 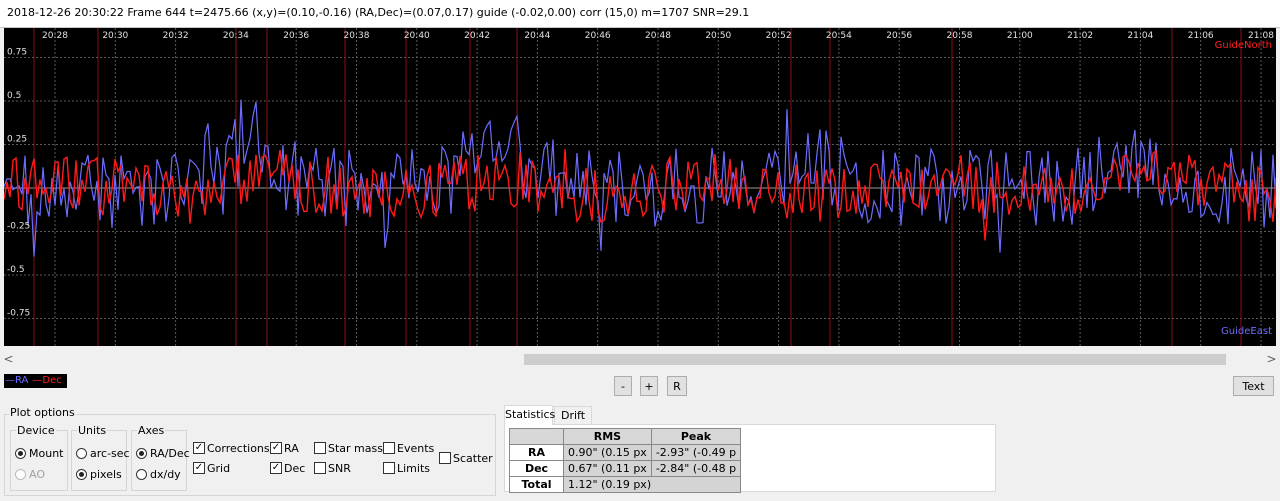 I want to click on y-tick-label: 0.5, so click(x=14, y=96).